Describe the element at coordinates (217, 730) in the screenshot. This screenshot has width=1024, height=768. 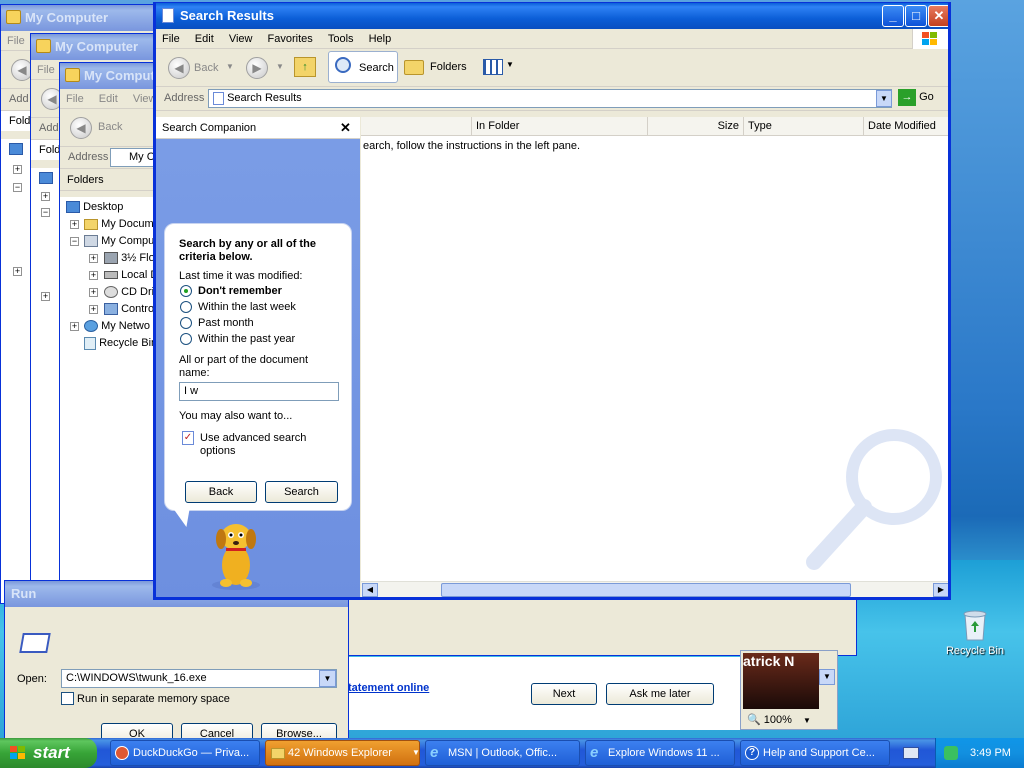
I see `cancel-button: Cancel` at that location.